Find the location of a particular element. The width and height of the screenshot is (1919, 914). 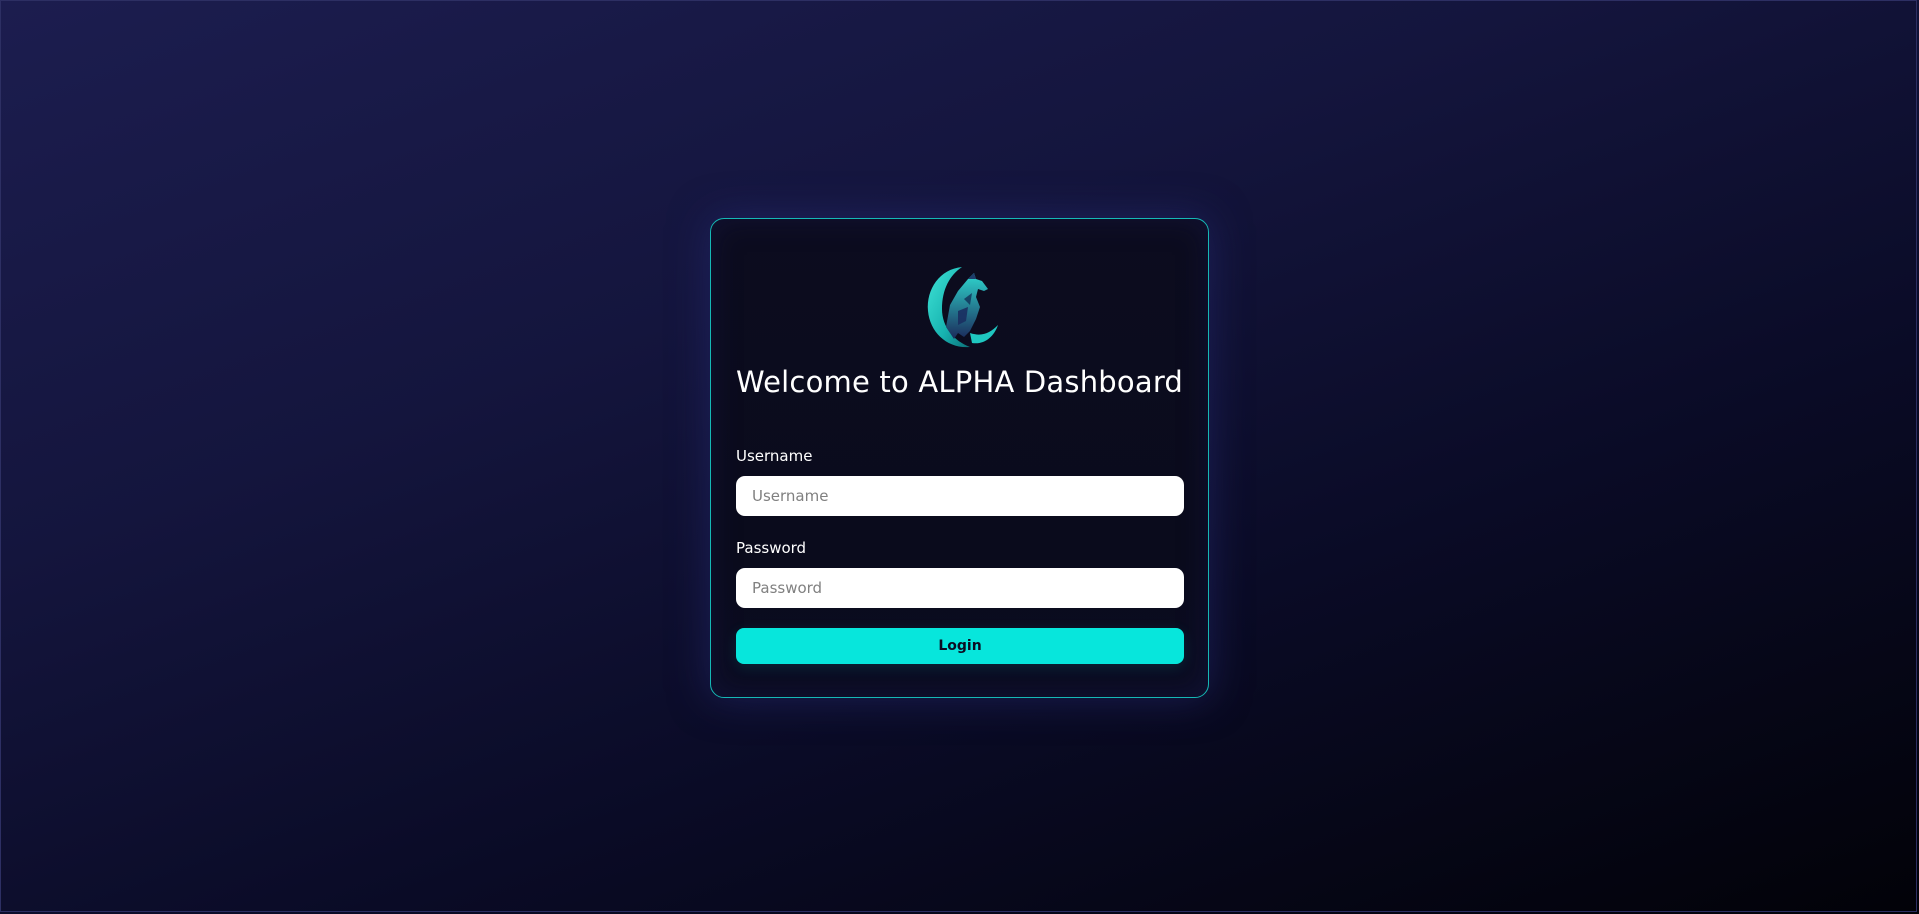

username-label: Username is located at coordinates (774, 456).